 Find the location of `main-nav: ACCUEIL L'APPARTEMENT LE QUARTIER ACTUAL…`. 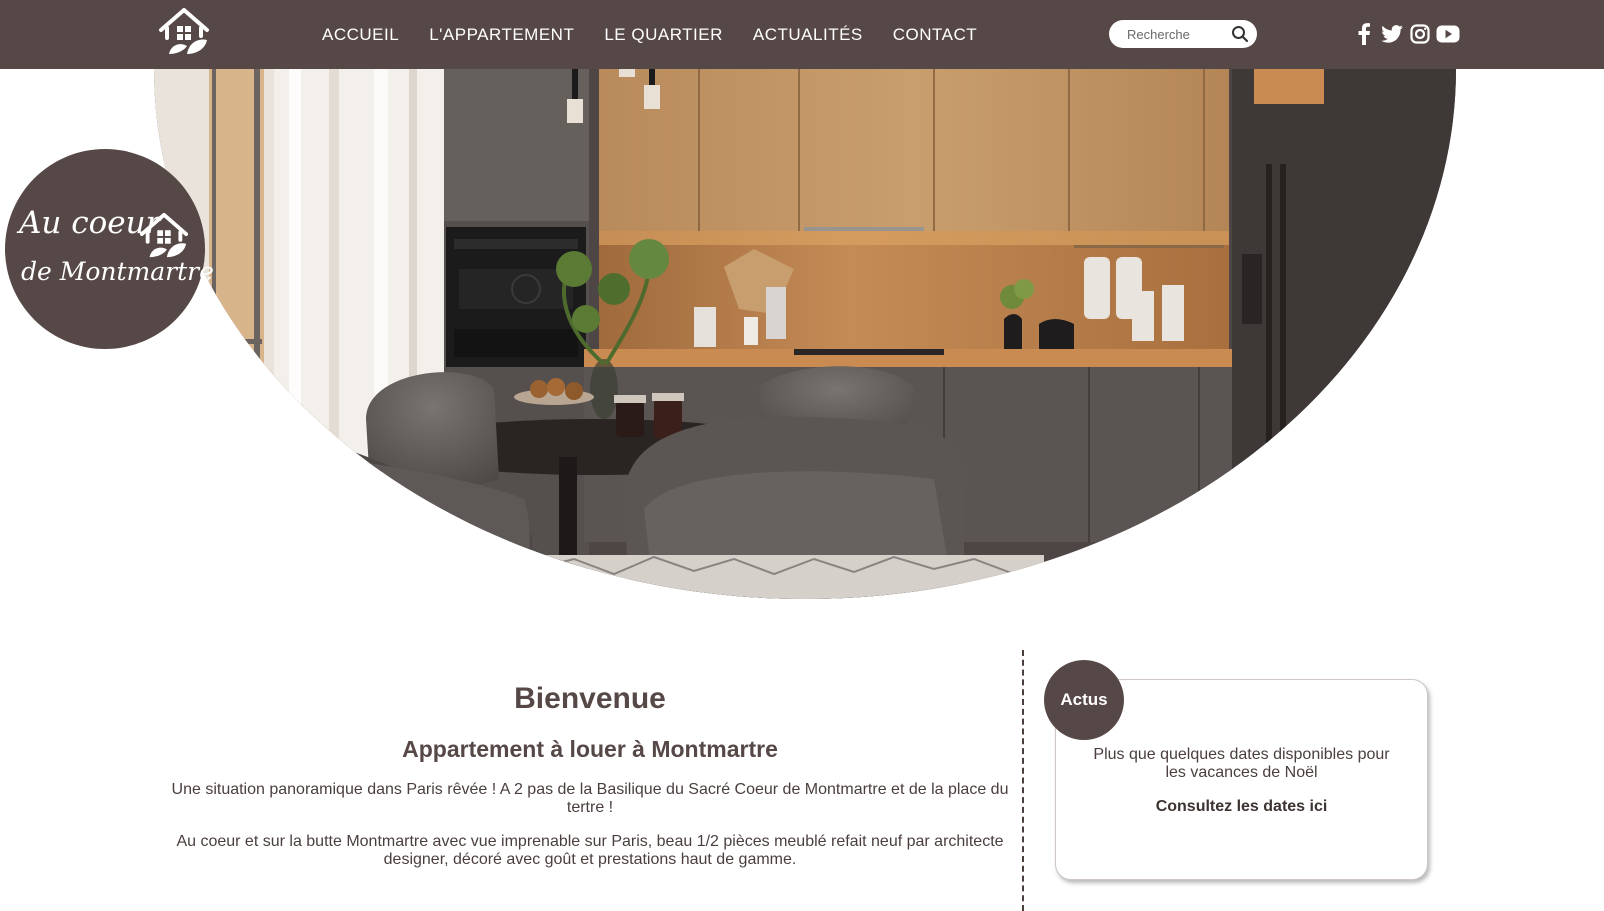

main-nav: ACCUEIL L'APPARTEMENT LE QUARTIER ACTUAL… is located at coordinates (664, 34).